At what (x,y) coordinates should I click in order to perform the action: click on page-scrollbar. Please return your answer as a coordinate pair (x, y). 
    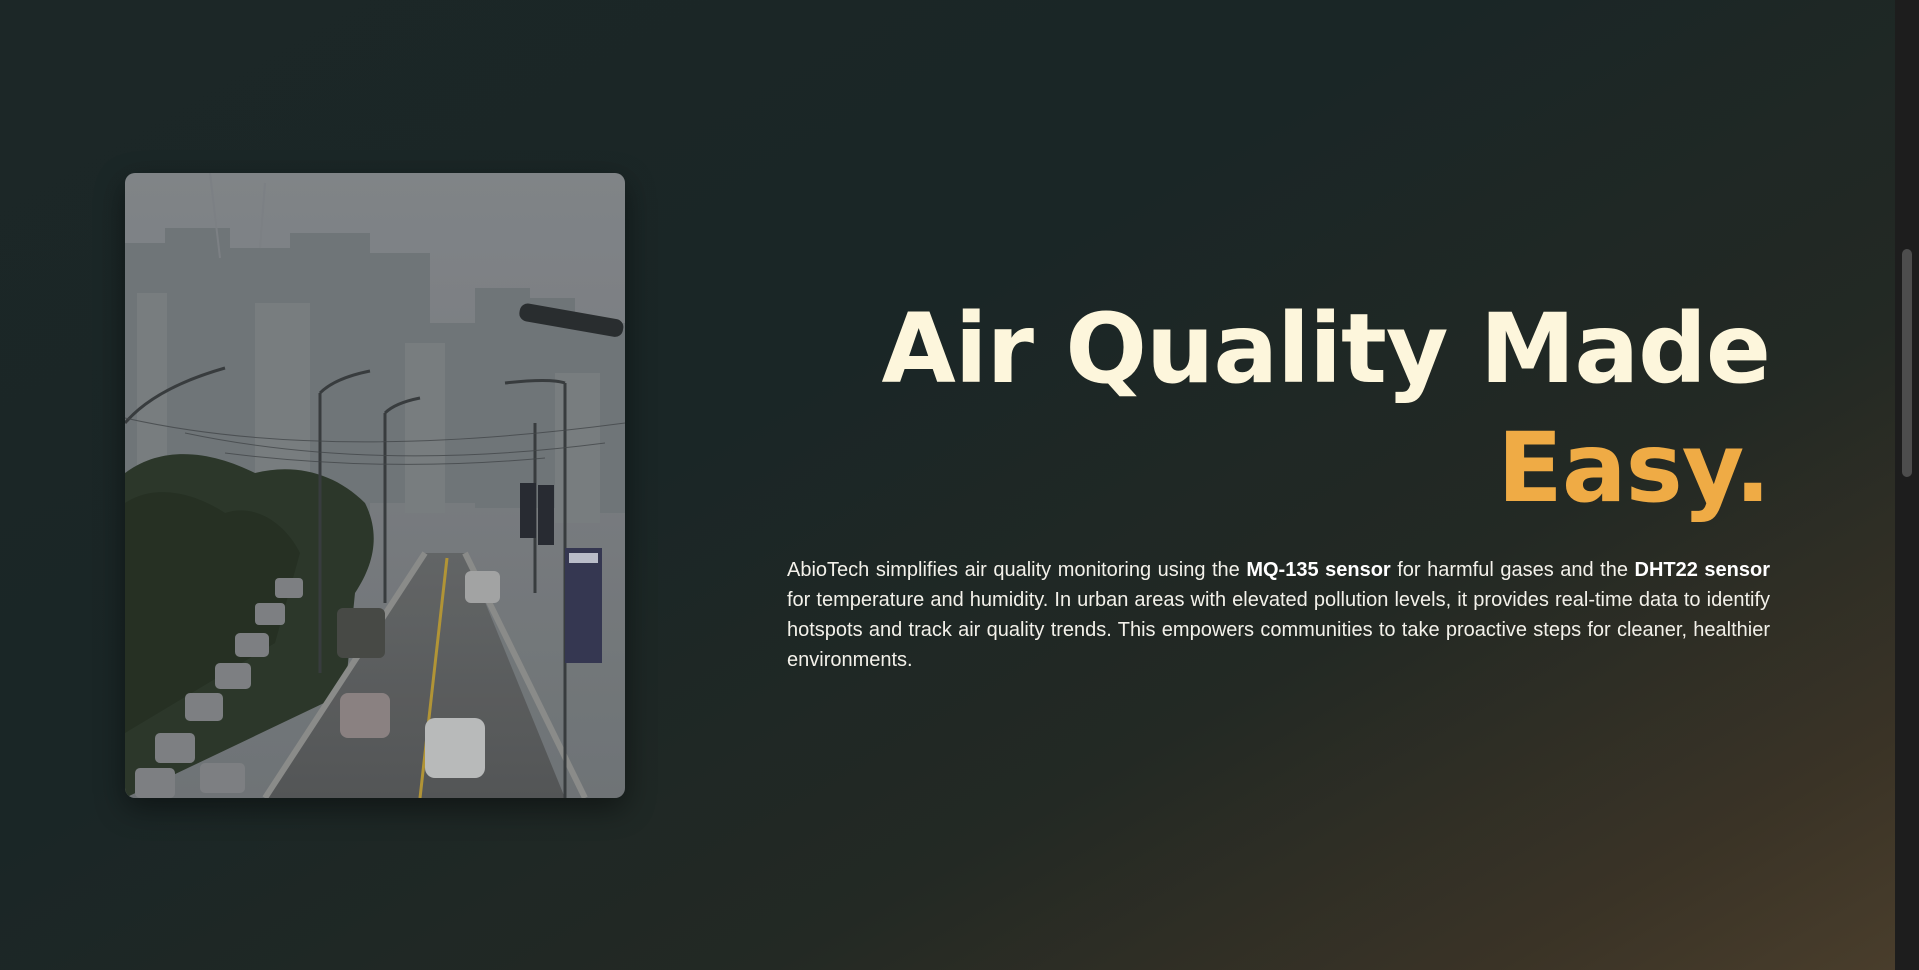
    Looking at the image, I should click on (1907, 485).